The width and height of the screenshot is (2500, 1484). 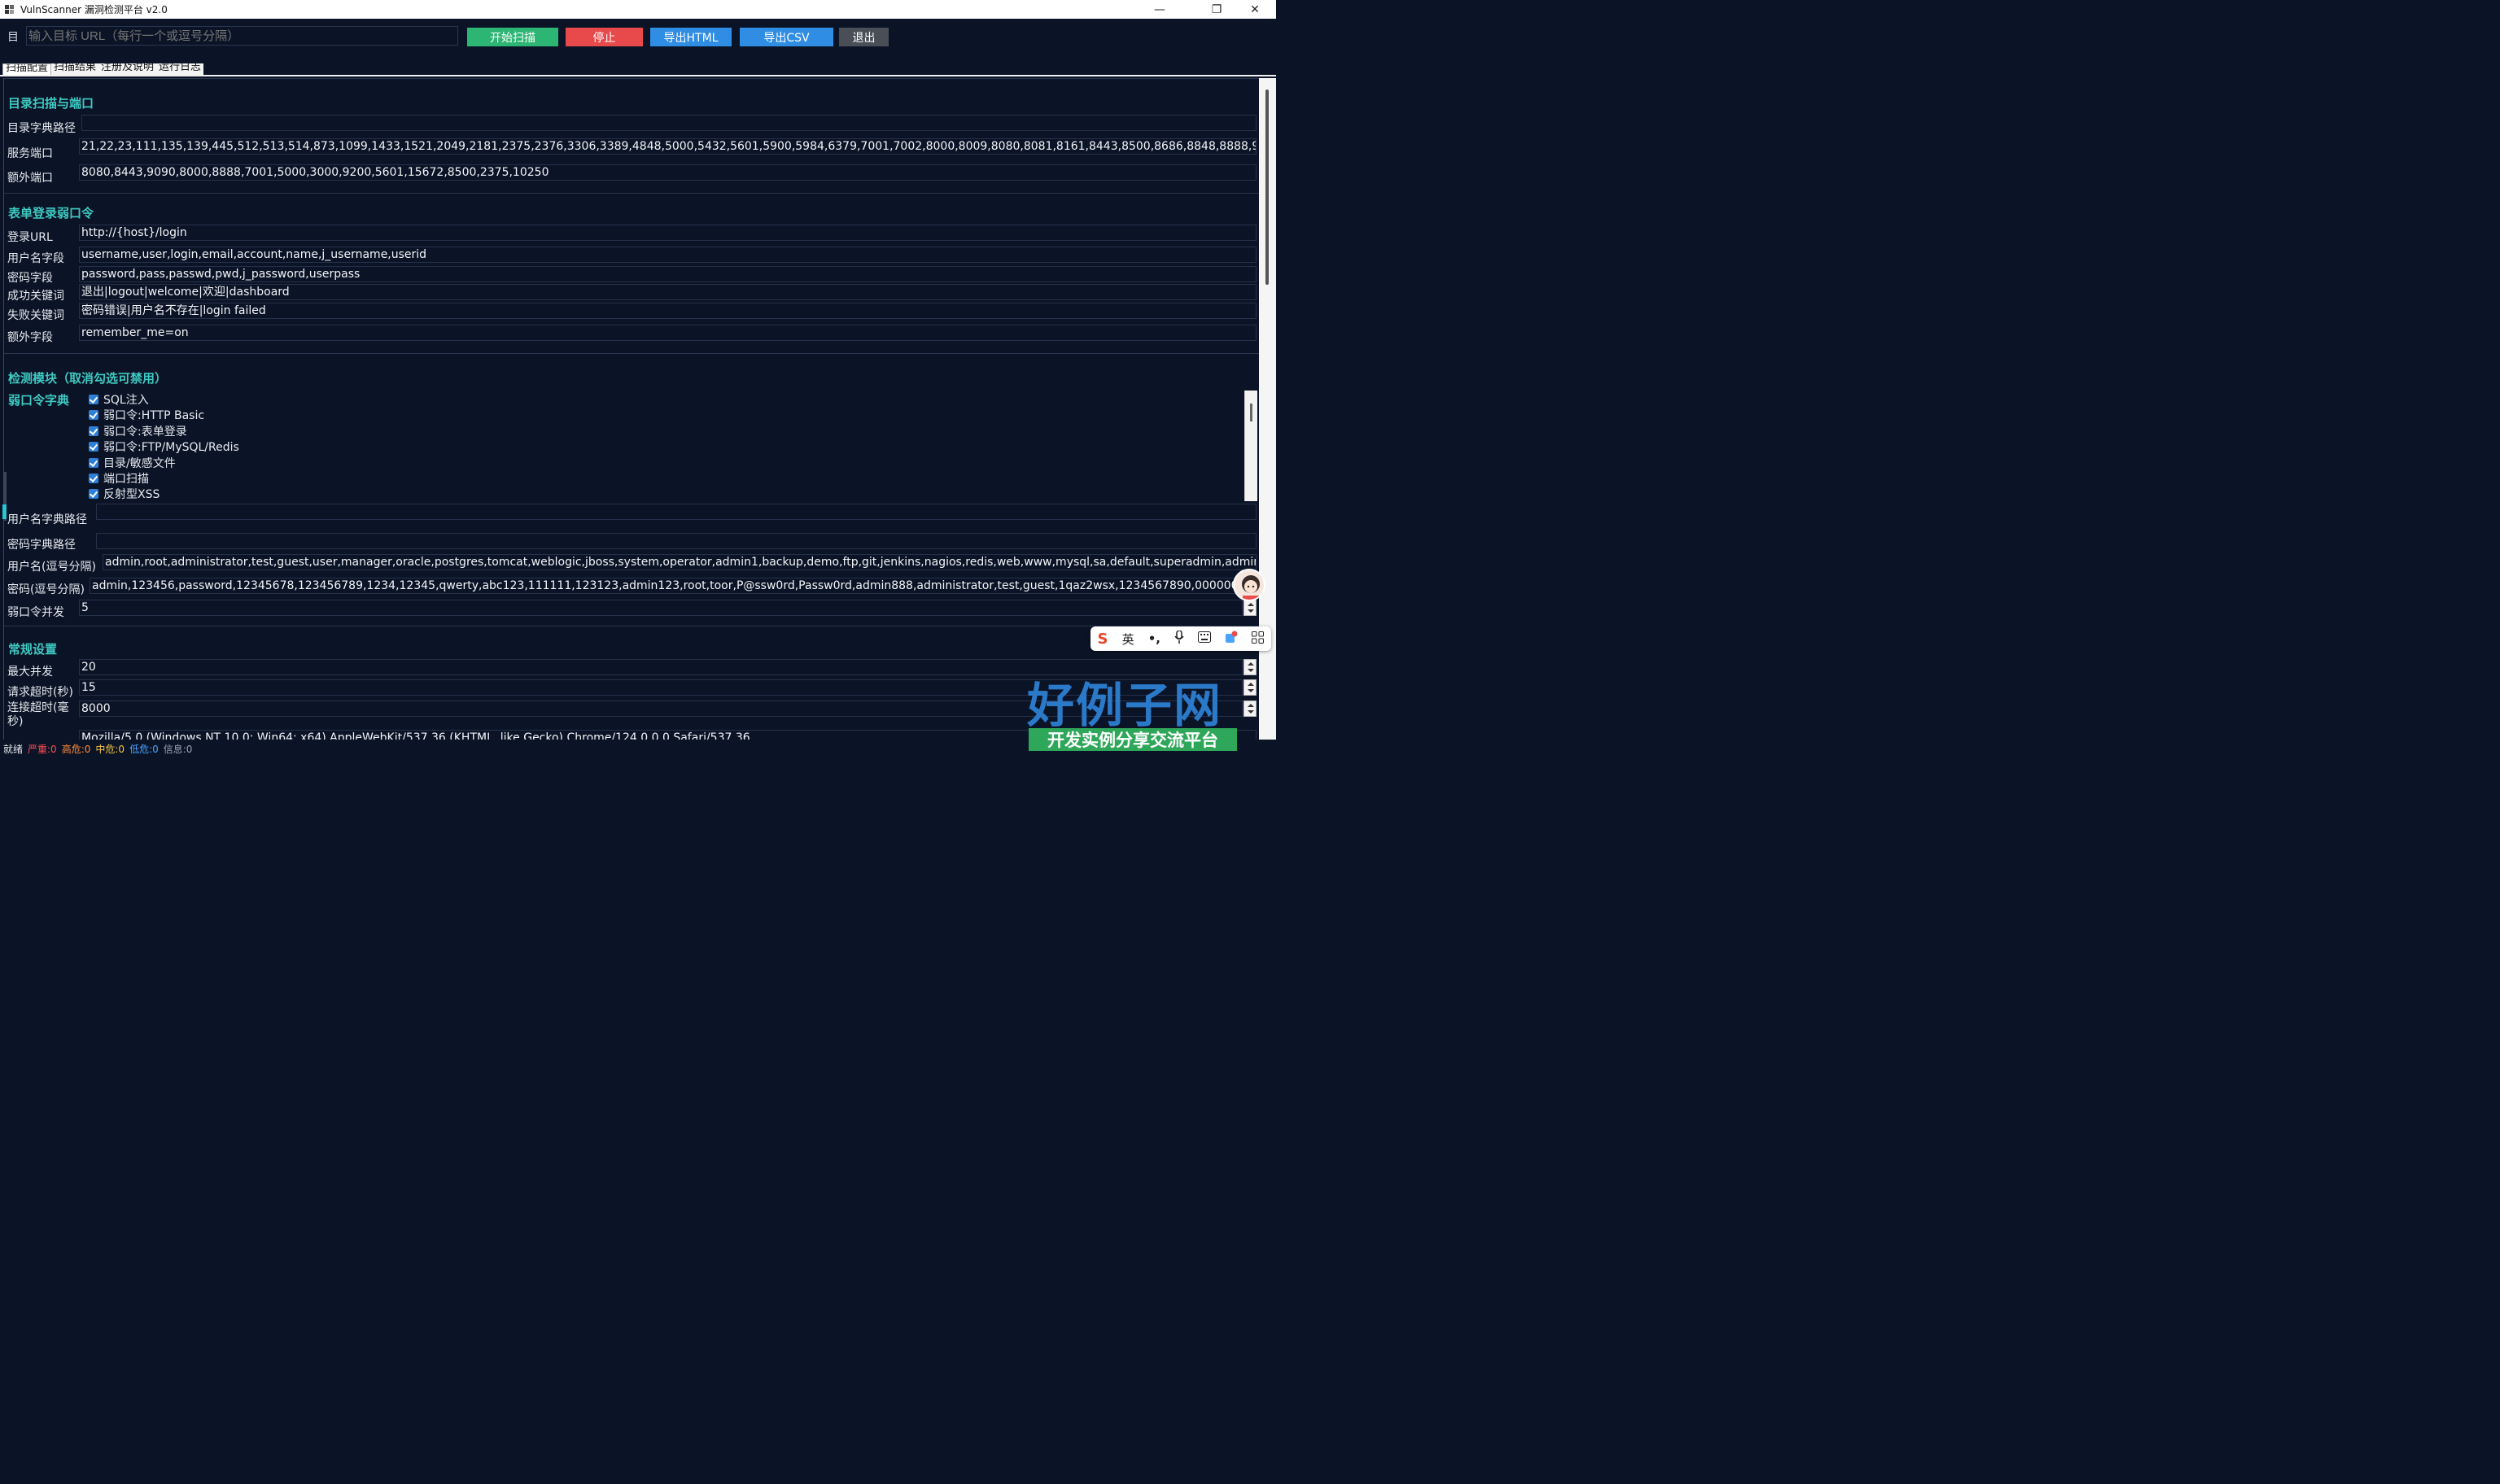 I want to click on export-csv-button: 导出CSV, so click(x=786, y=37).